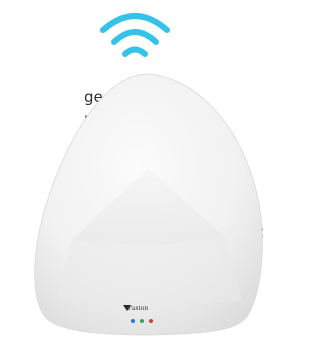 The height and width of the screenshot is (338, 320). Describe the element at coordinates (133, 321) in the screenshot. I see `status-led-blue` at that location.